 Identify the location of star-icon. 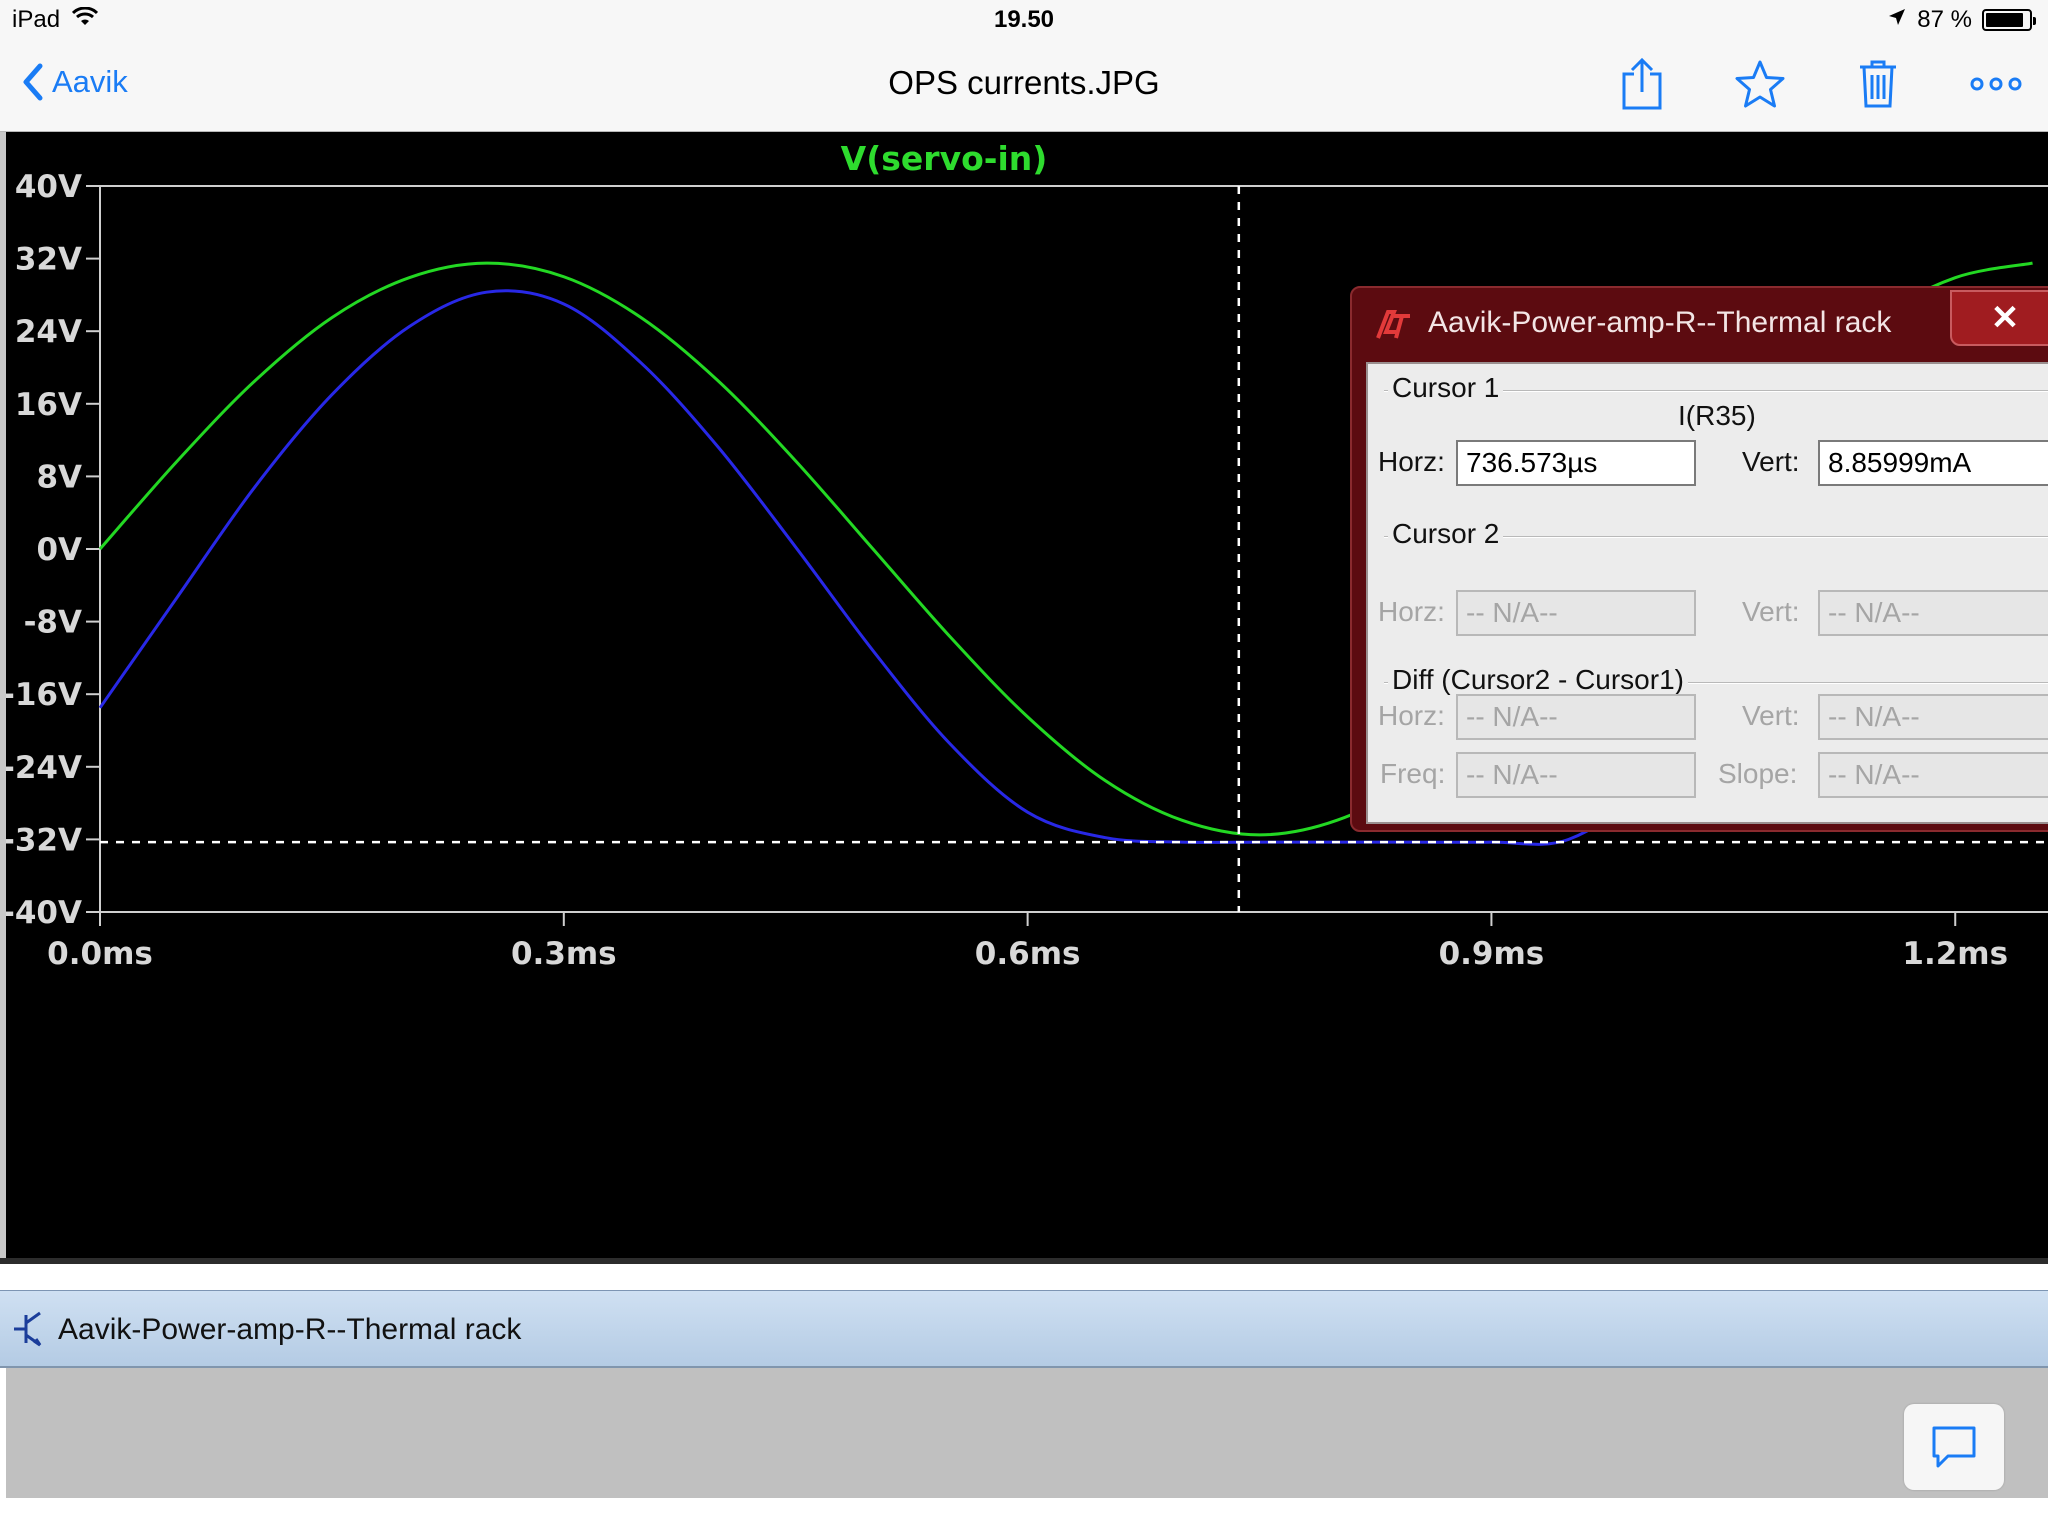
(1760, 84).